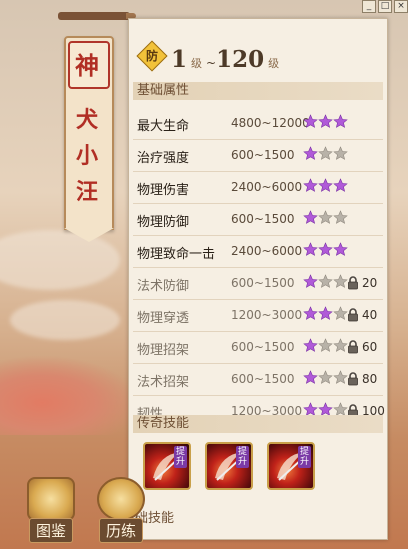  Describe the element at coordinates (258, 91) in the screenshot. I see `section-header-attributes: 基础属性` at that location.